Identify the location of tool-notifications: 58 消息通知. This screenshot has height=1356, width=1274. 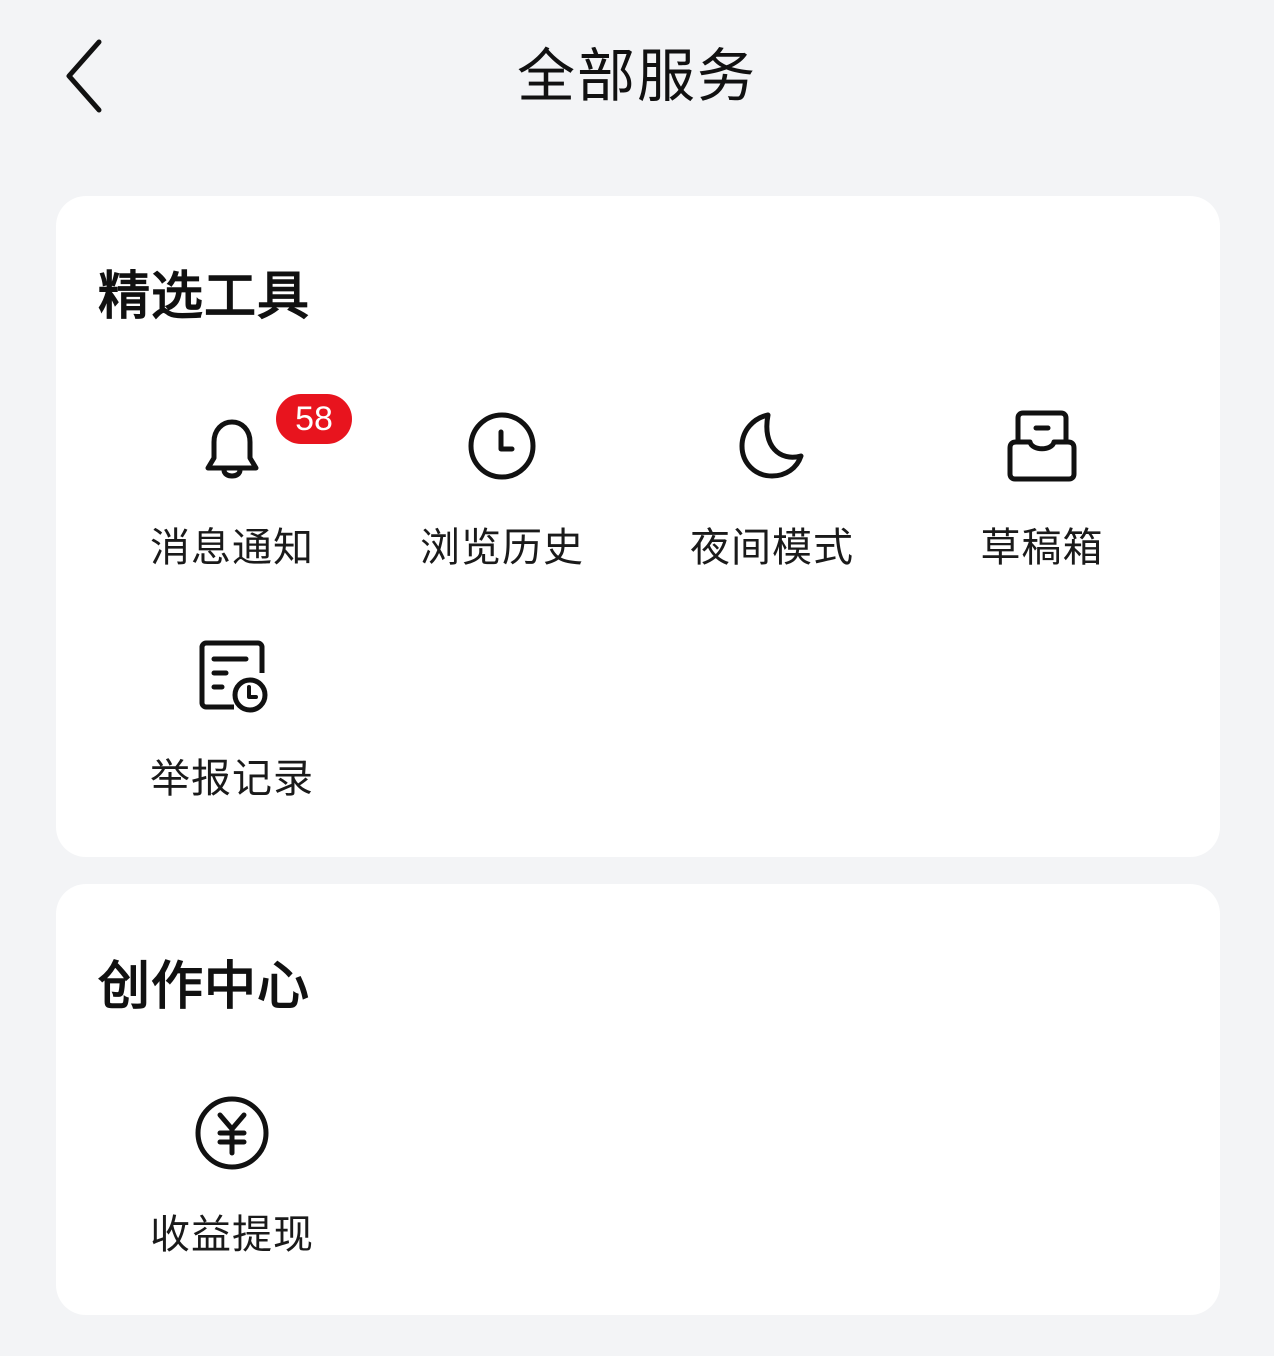
(232, 491).